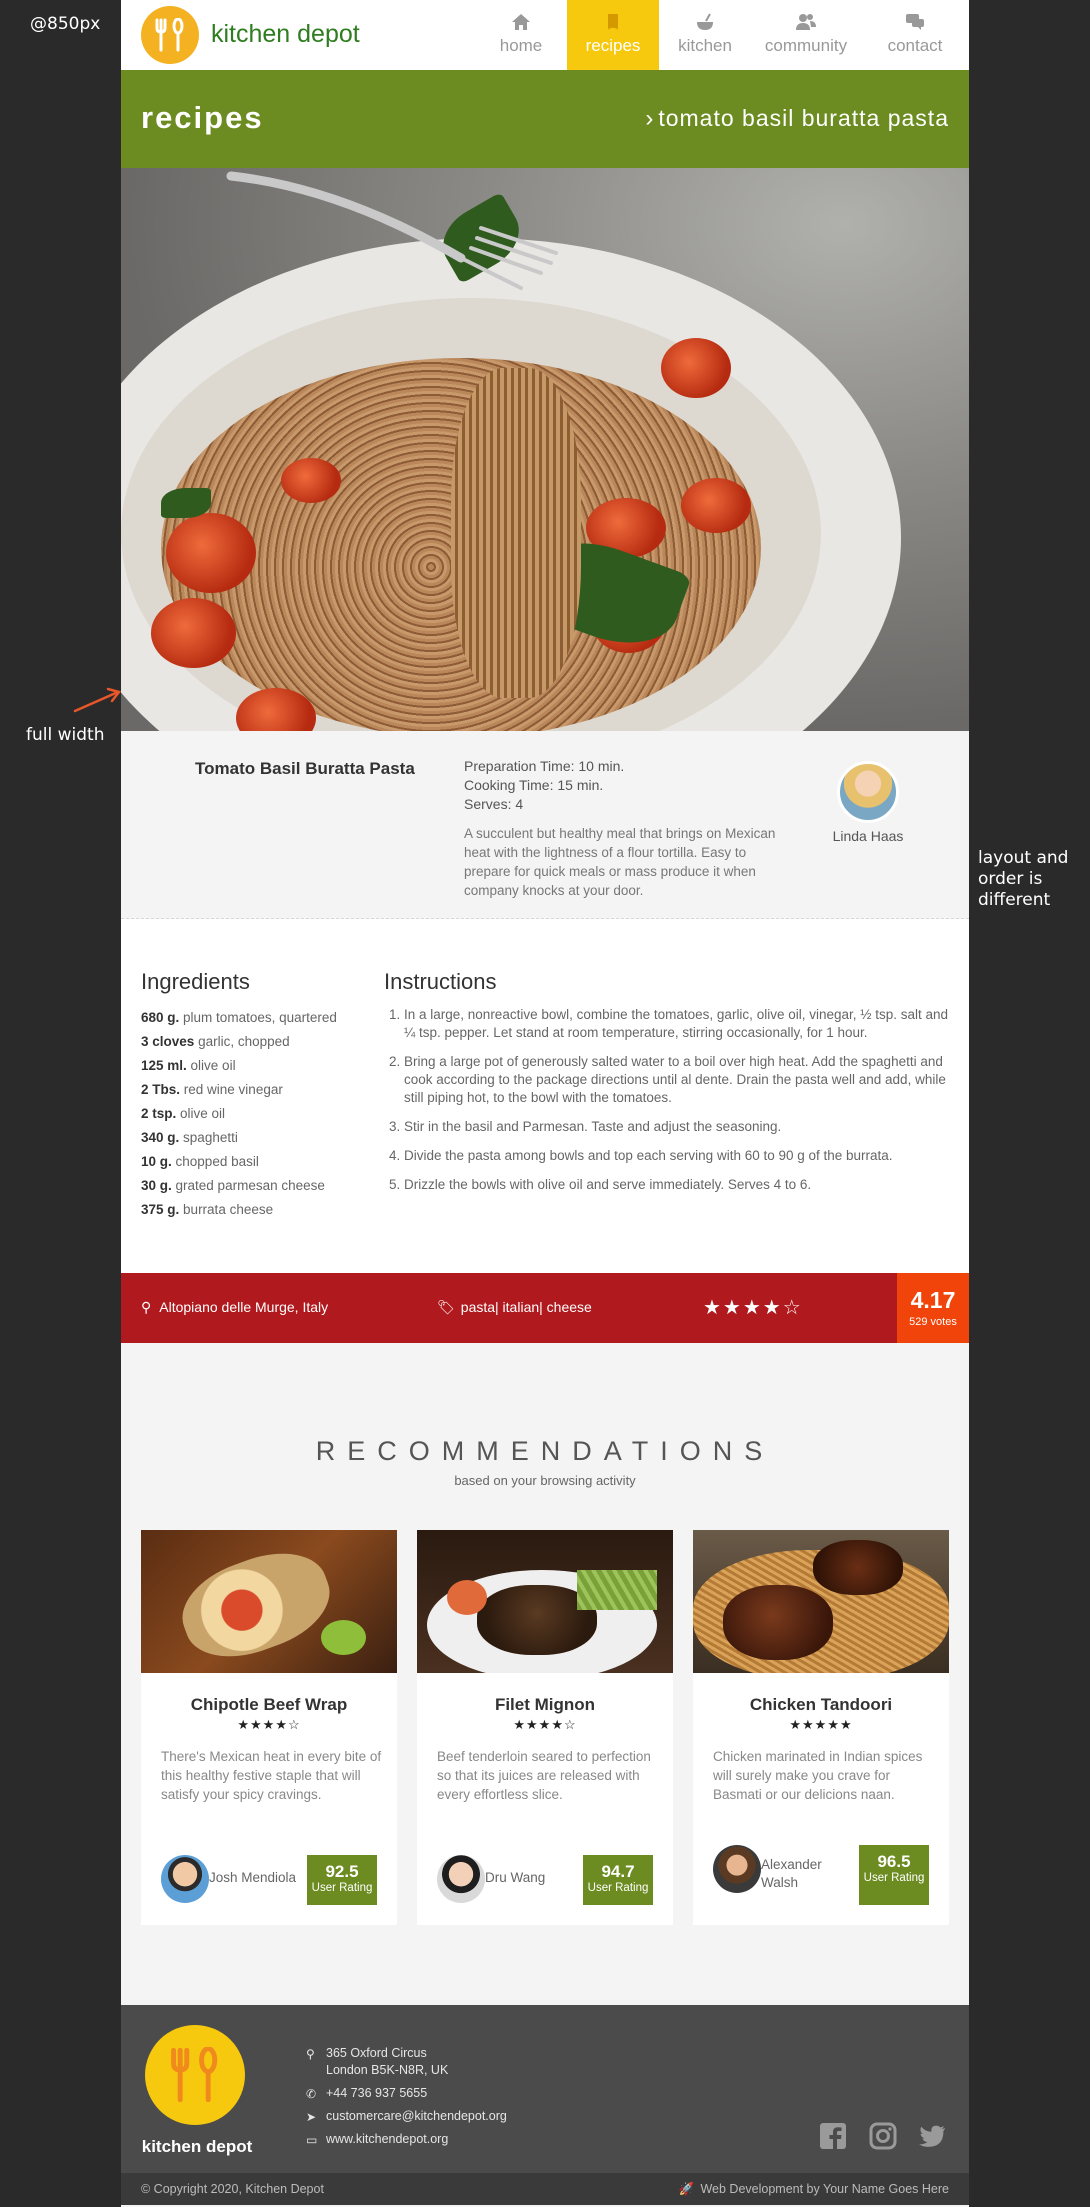  I want to click on instagram-icon, so click(883, 2136).